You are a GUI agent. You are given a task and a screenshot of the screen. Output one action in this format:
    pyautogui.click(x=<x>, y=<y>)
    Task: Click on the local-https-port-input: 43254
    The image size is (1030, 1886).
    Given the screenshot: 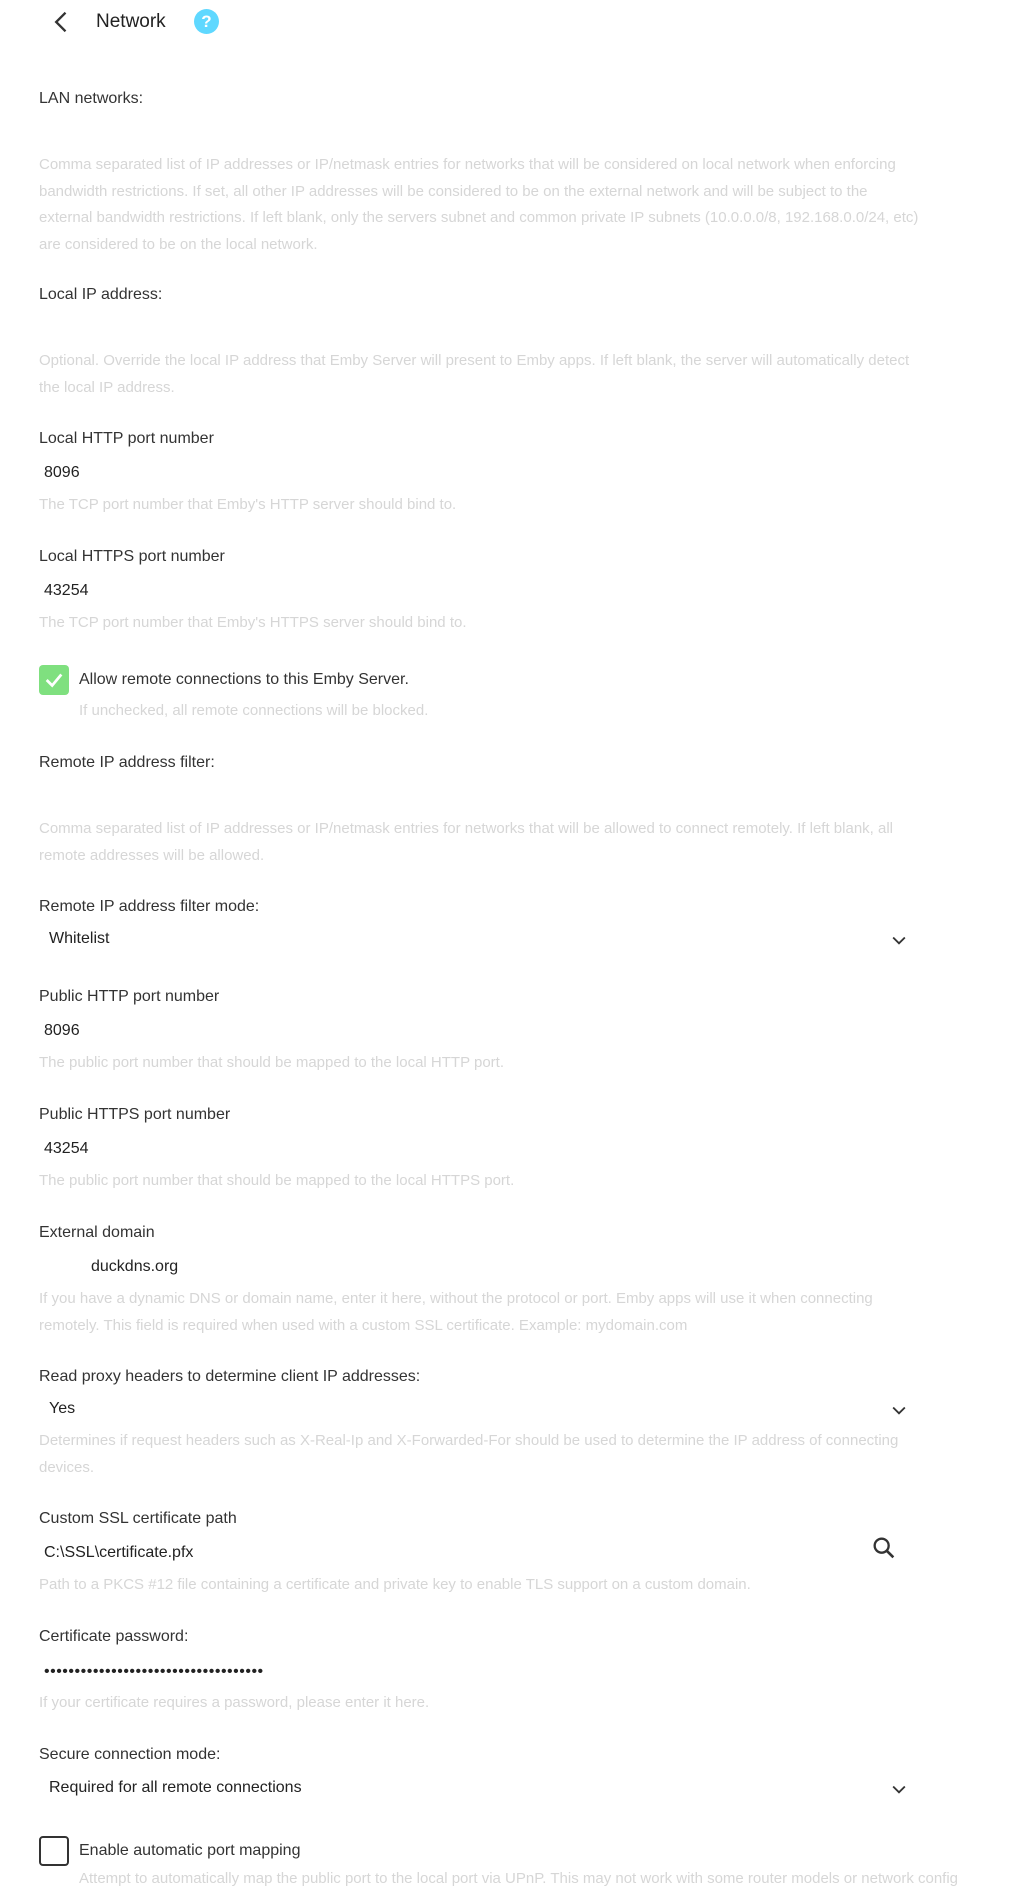 What is the action you would take?
    pyautogui.click(x=66, y=591)
    